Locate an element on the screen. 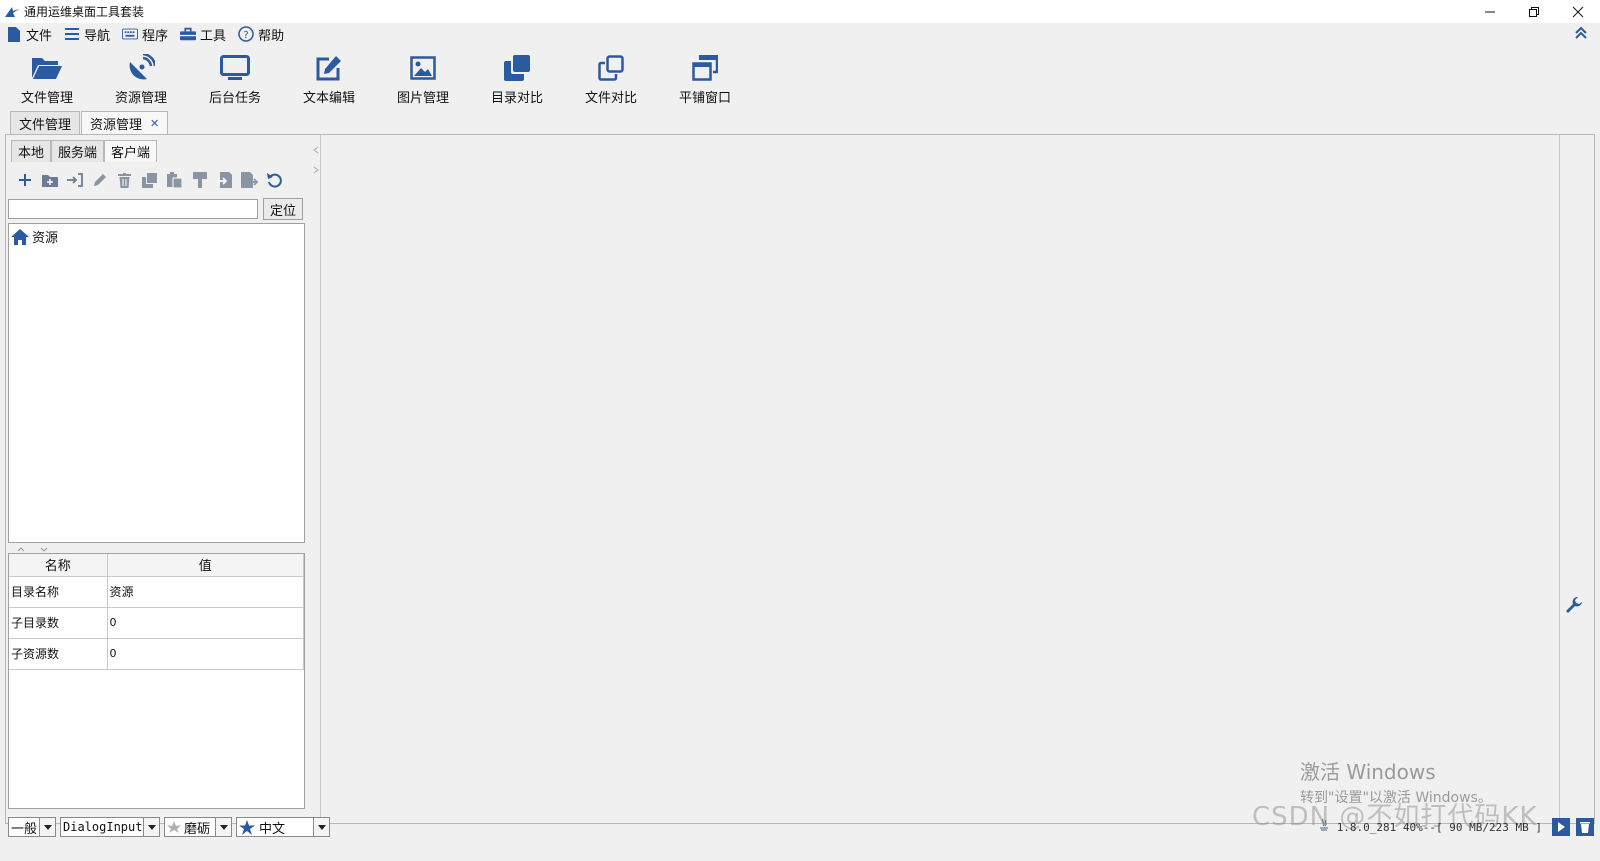 The width and height of the screenshot is (1600, 861). language-select: 中文 is located at coordinates (283, 827).